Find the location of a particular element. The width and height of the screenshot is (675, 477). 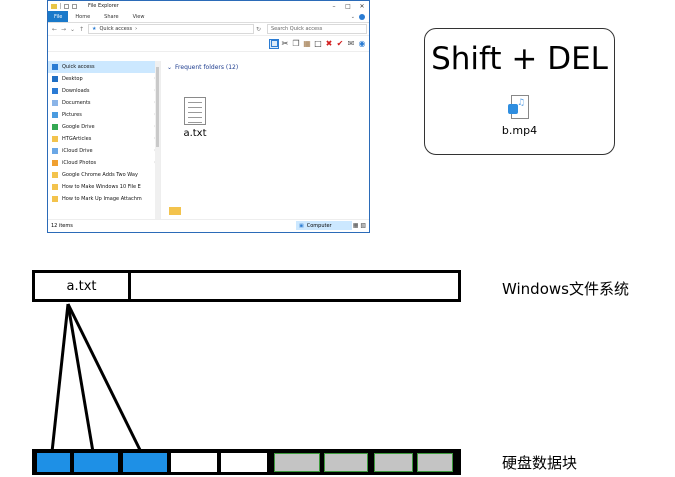

disk-label: 硬盘数据块 is located at coordinates (540, 463).